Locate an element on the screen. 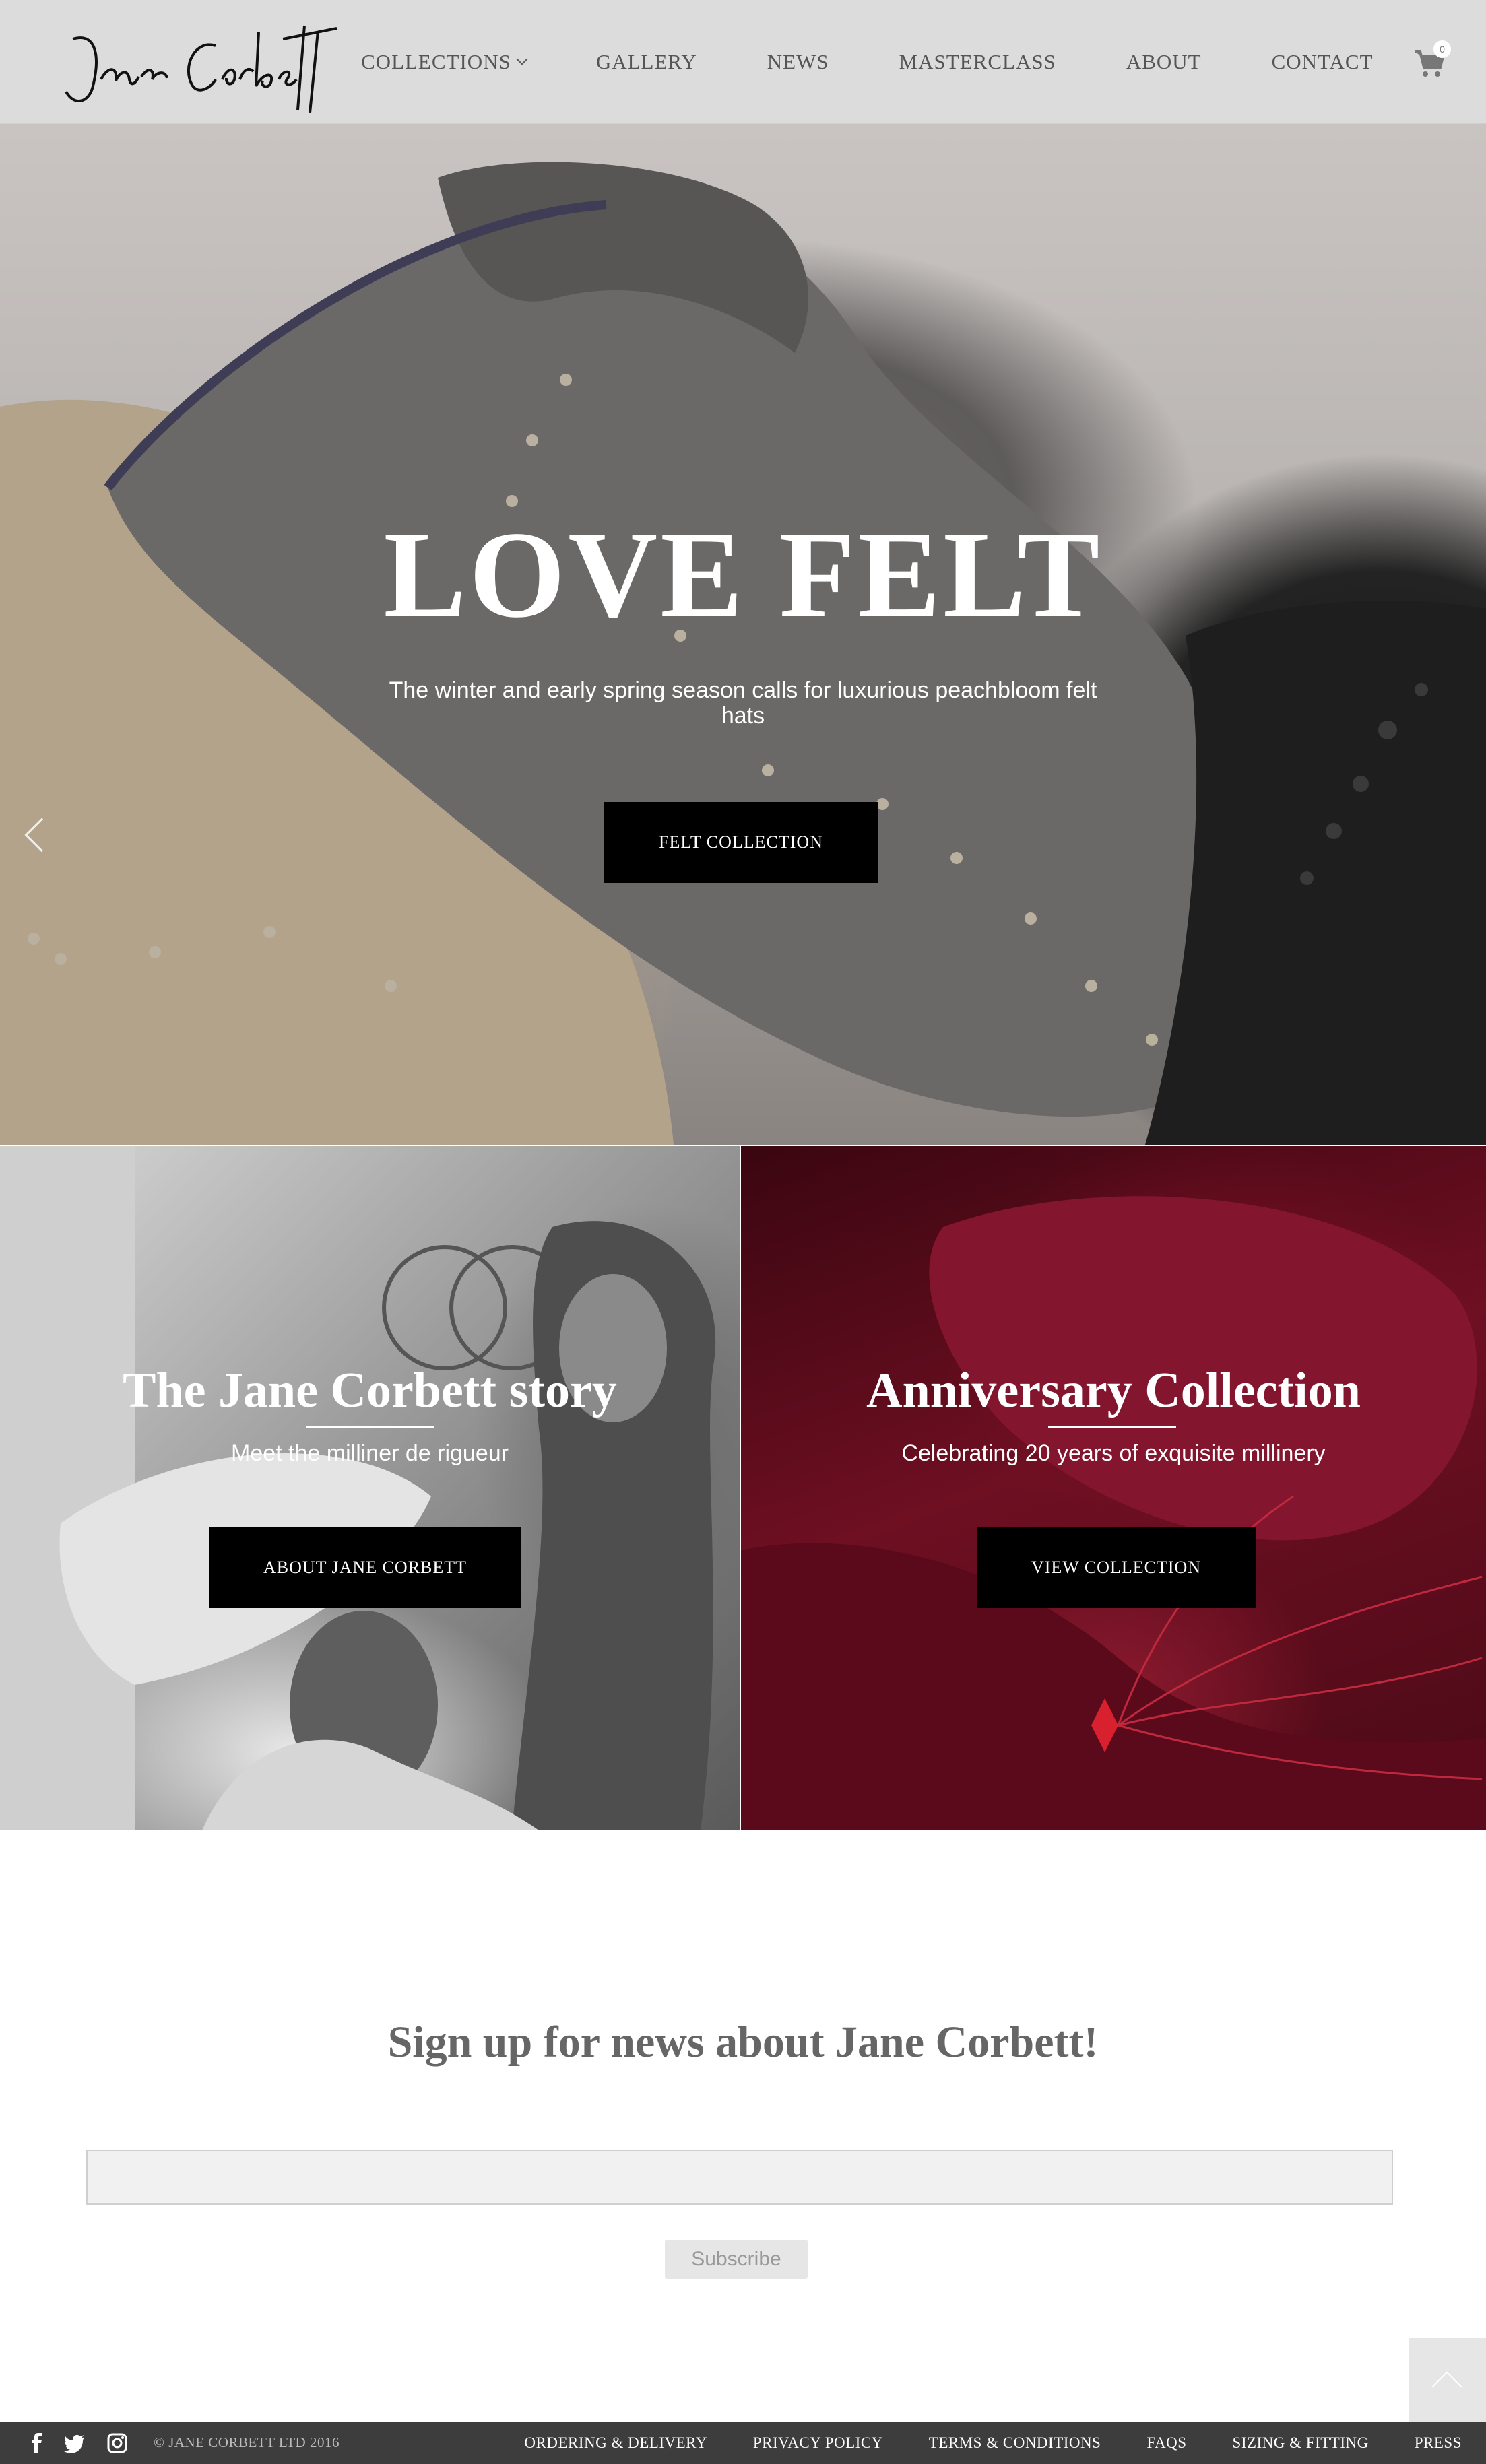 Image resolution: width=1486 pixels, height=2464 pixels. chevron-down-icon is located at coordinates (522, 59).